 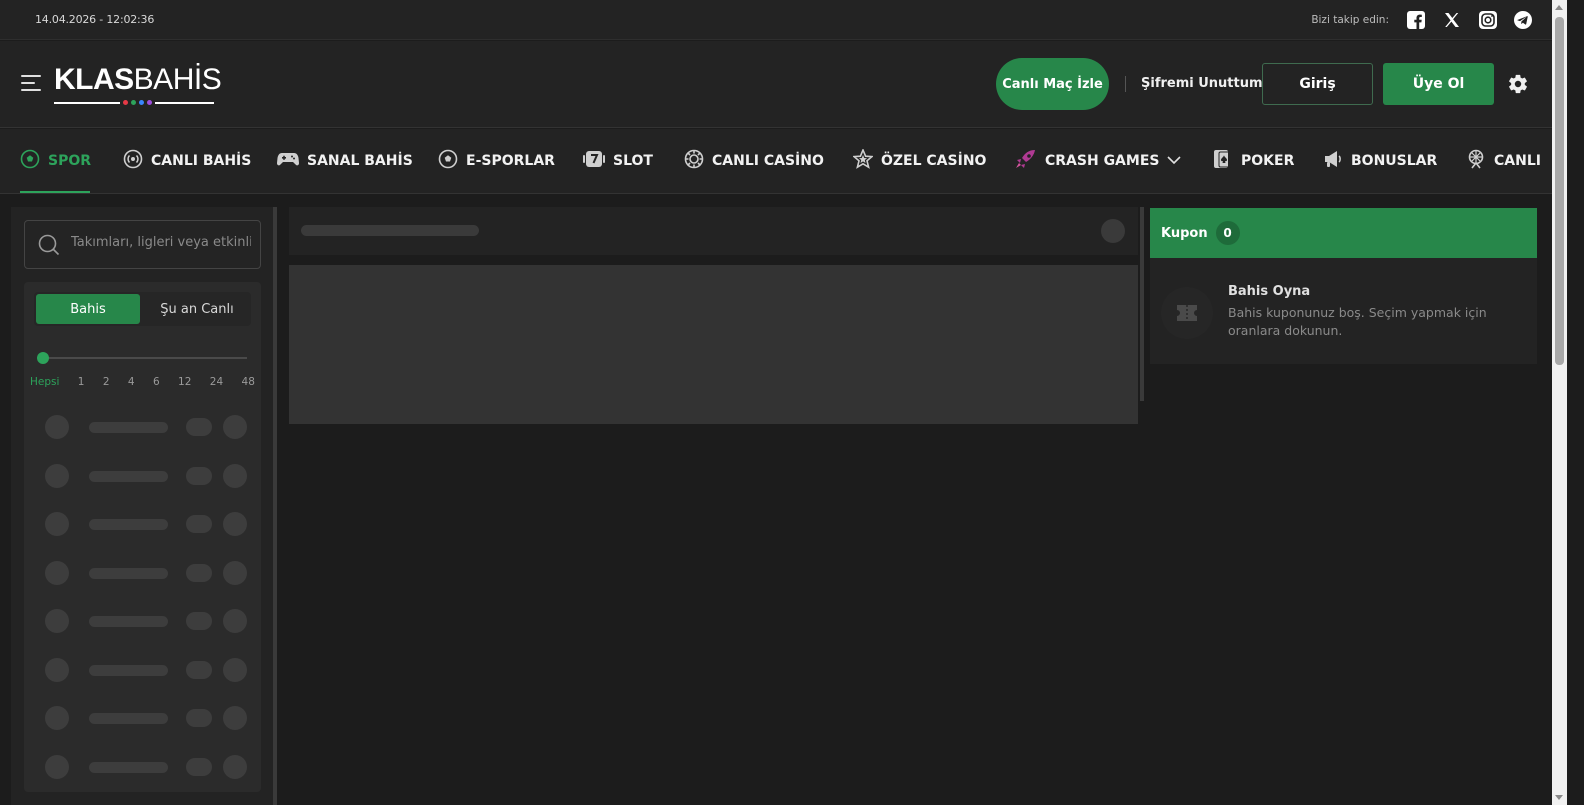 What do you see at coordinates (133, 161) in the screenshot?
I see `live-broadcast-icon` at bounding box center [133, 161].